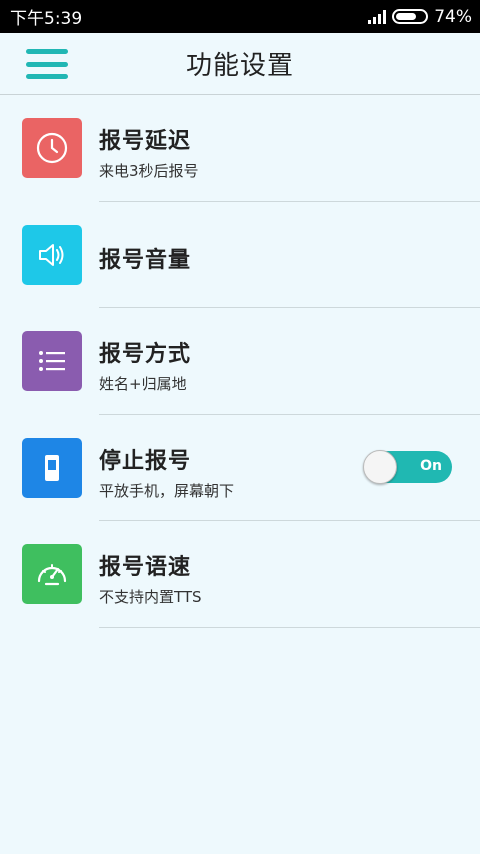  What do you see at coordinates (143, 384) in the screenshot?
I see `setting-subtitle: 姓名+归属地` at bounding box center [143, 384].